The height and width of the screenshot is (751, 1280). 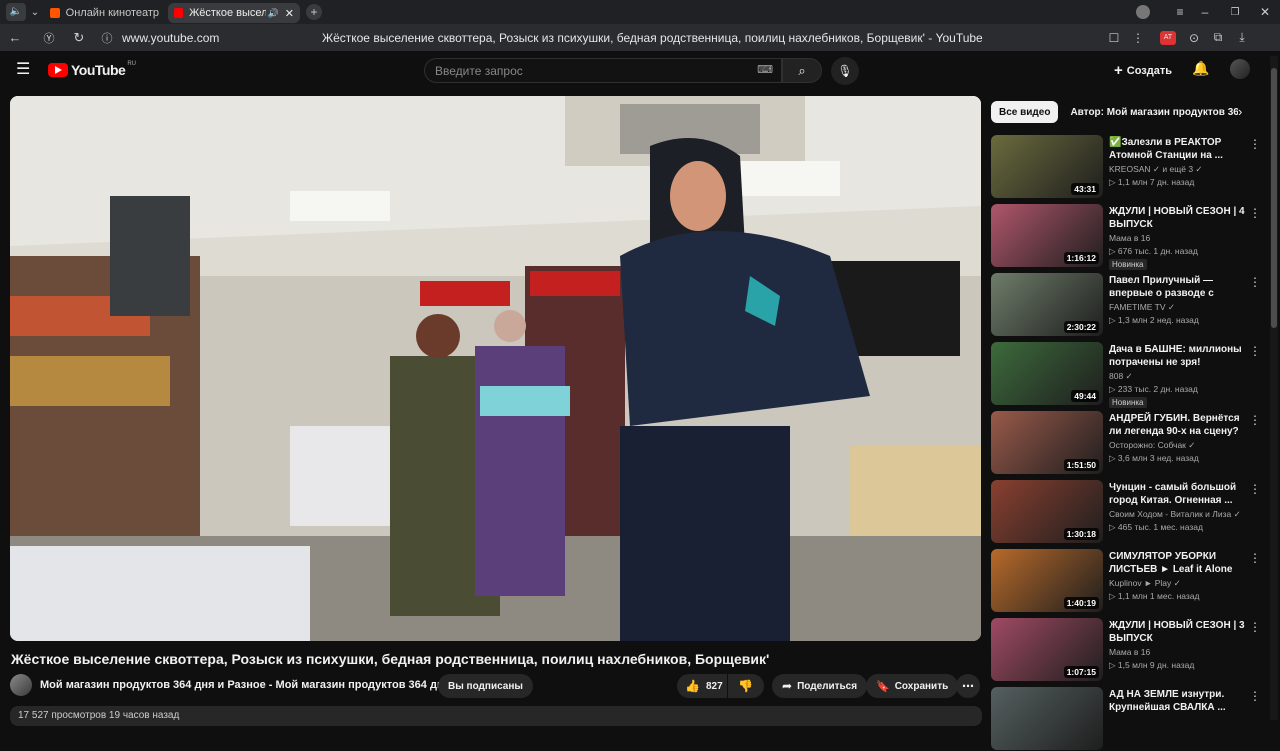 I want to click on recommendation-title: Дача в БАШНЕ: миллионы потрачены не зря!, so click(x=1179, y=356).